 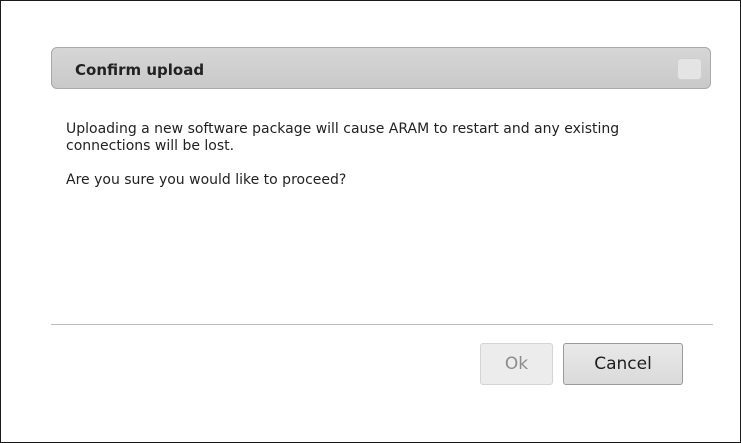 What do you see at coordinates (140, 70) in the screenshot?
I see `dialog-title: Confirm upload` at bounding box center [140, 70].